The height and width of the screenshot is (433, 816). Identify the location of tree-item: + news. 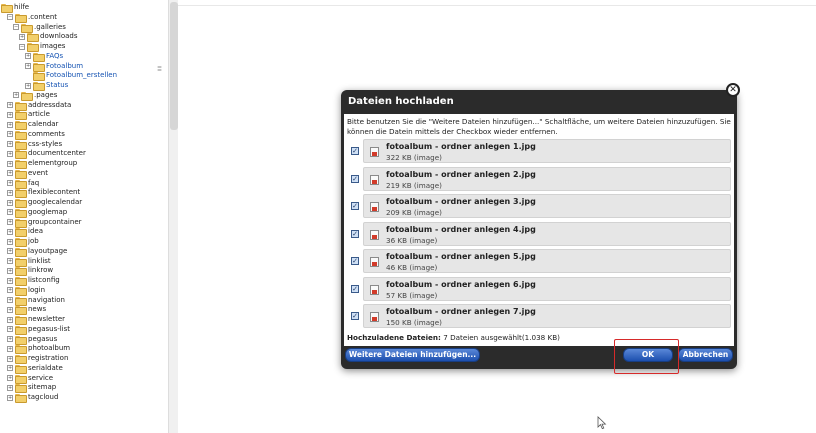
(26, 310).